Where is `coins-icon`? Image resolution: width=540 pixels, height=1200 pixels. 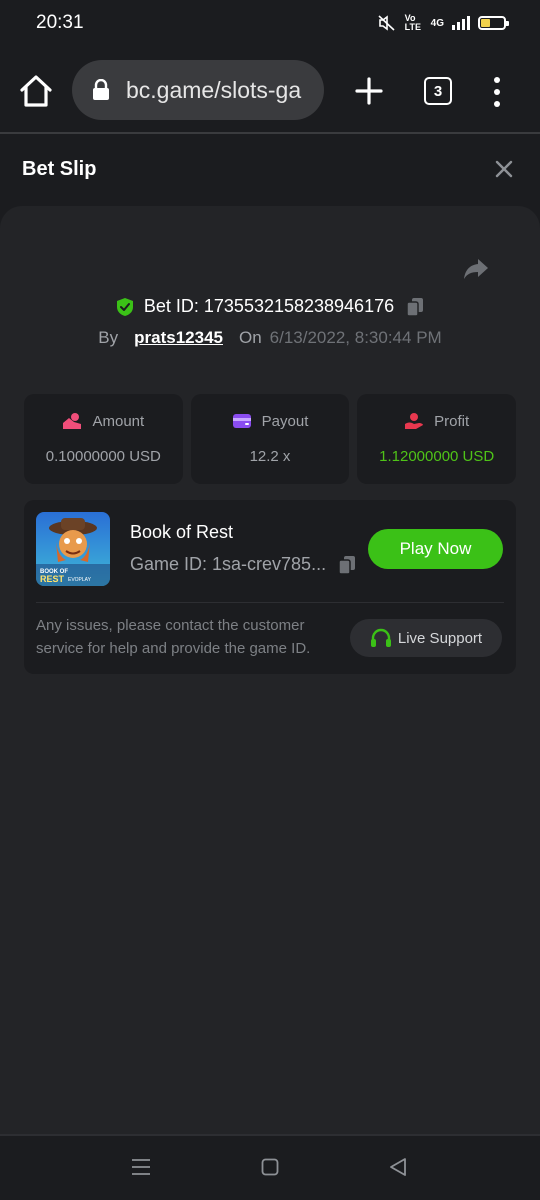
coins-icon is located at coordinates (72, 421).